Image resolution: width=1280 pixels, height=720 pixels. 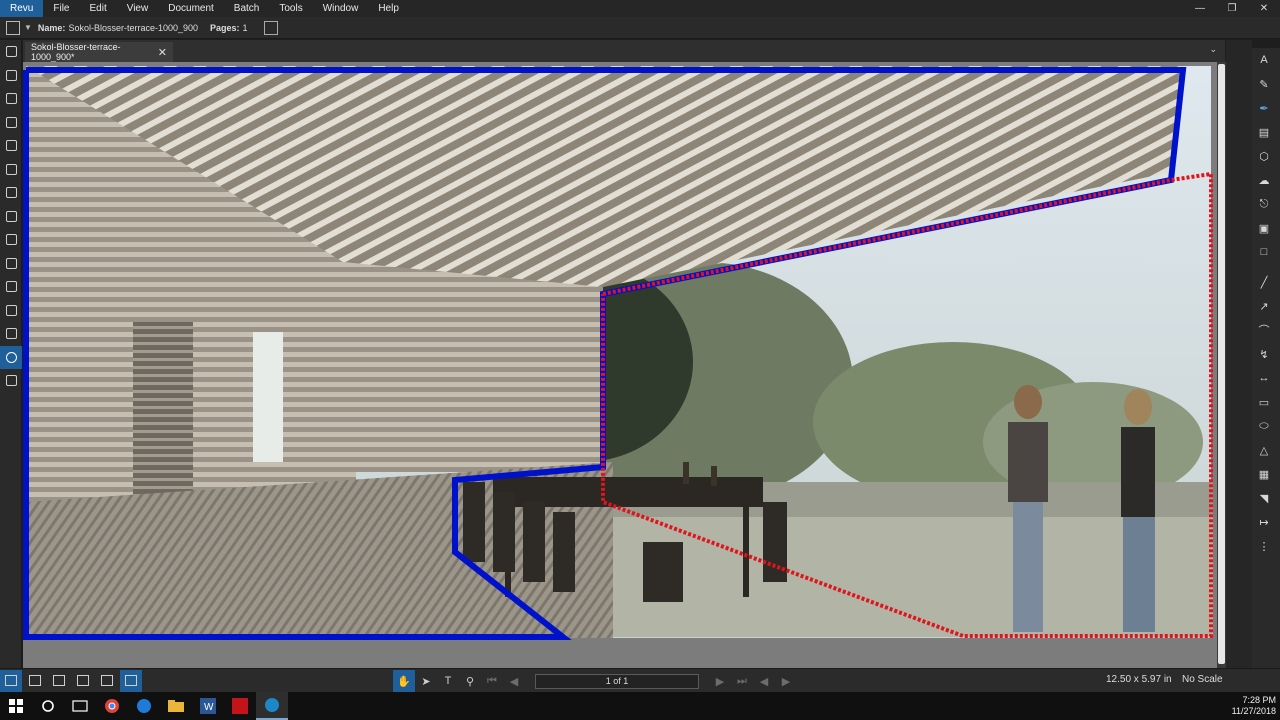 What do you see at coordinates (1253, 711) in the screenshot?
I see `clock-date: 11/27/2018` at bounding box center [1253, 711].